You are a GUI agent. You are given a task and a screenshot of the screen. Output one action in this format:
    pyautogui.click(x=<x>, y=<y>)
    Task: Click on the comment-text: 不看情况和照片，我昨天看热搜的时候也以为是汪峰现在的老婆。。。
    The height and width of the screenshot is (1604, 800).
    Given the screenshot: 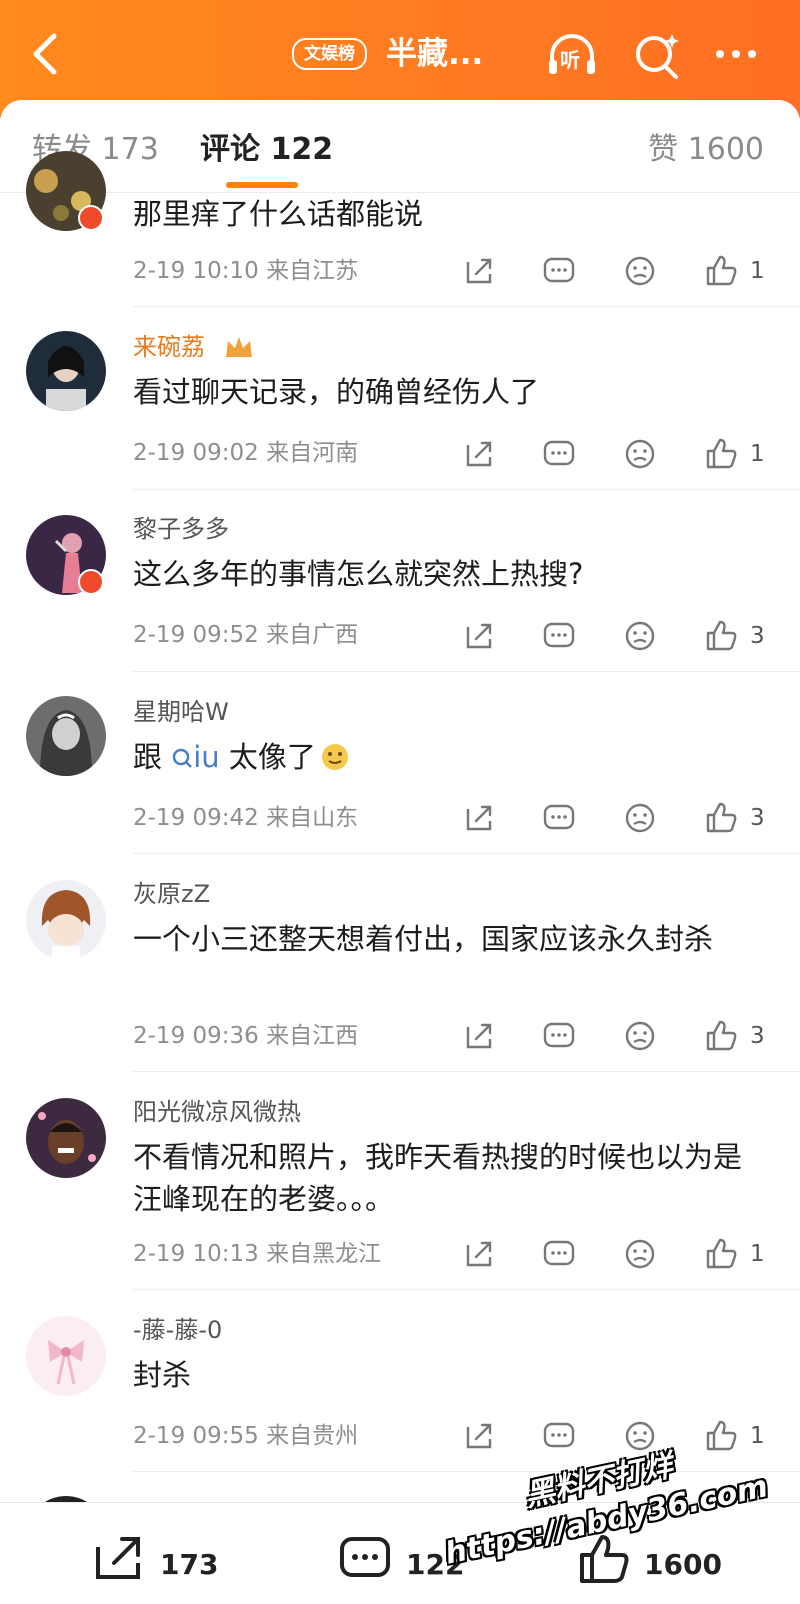 What is the action you would take?
    pyautogui.click(x=438, y=1178)
    